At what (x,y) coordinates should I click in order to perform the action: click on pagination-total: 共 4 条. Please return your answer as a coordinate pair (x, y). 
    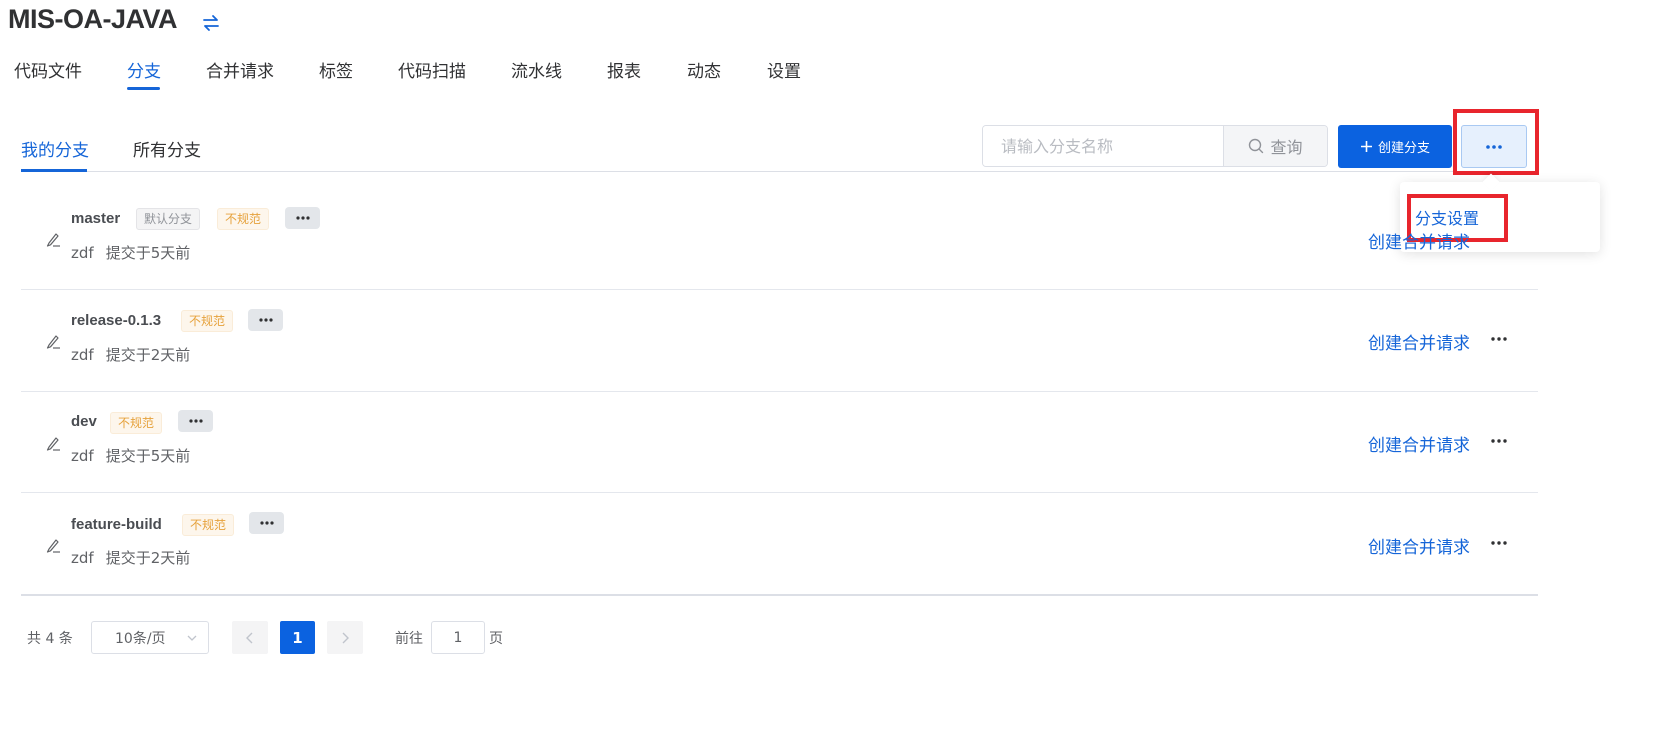
    Looking at the image, I should click on (50, 639).